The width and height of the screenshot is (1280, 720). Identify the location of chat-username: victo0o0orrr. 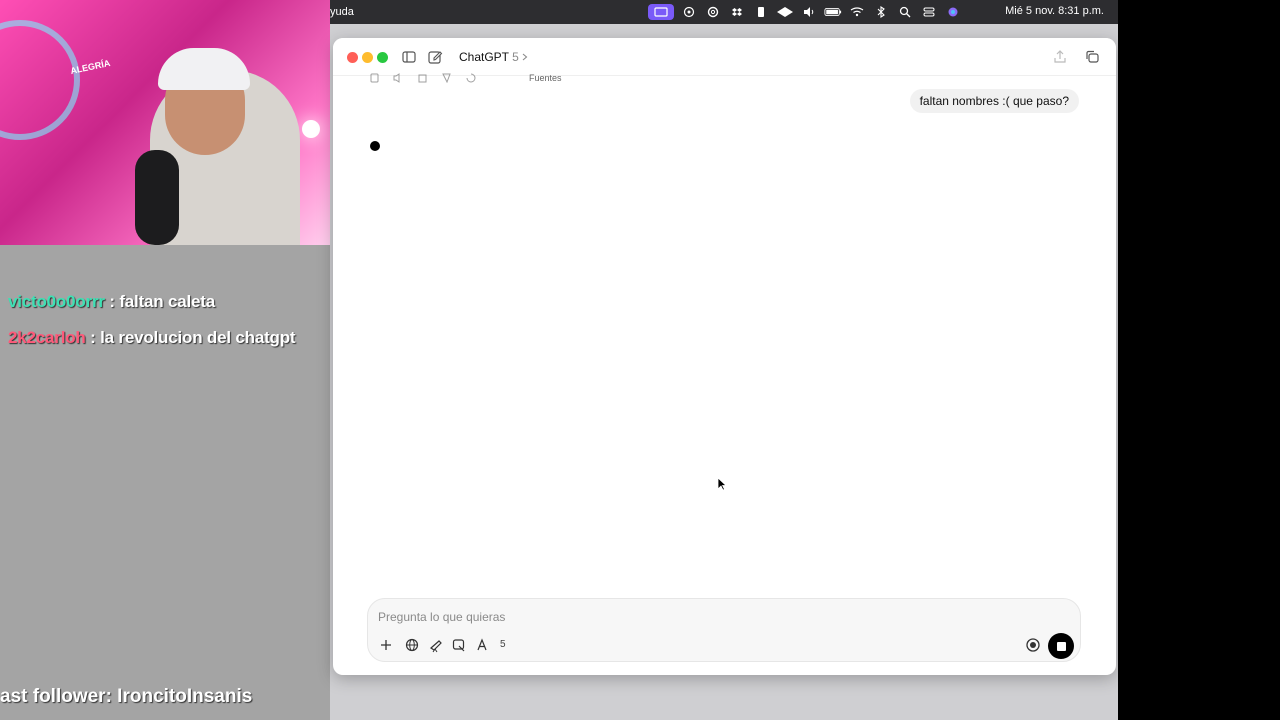
(56, 301).